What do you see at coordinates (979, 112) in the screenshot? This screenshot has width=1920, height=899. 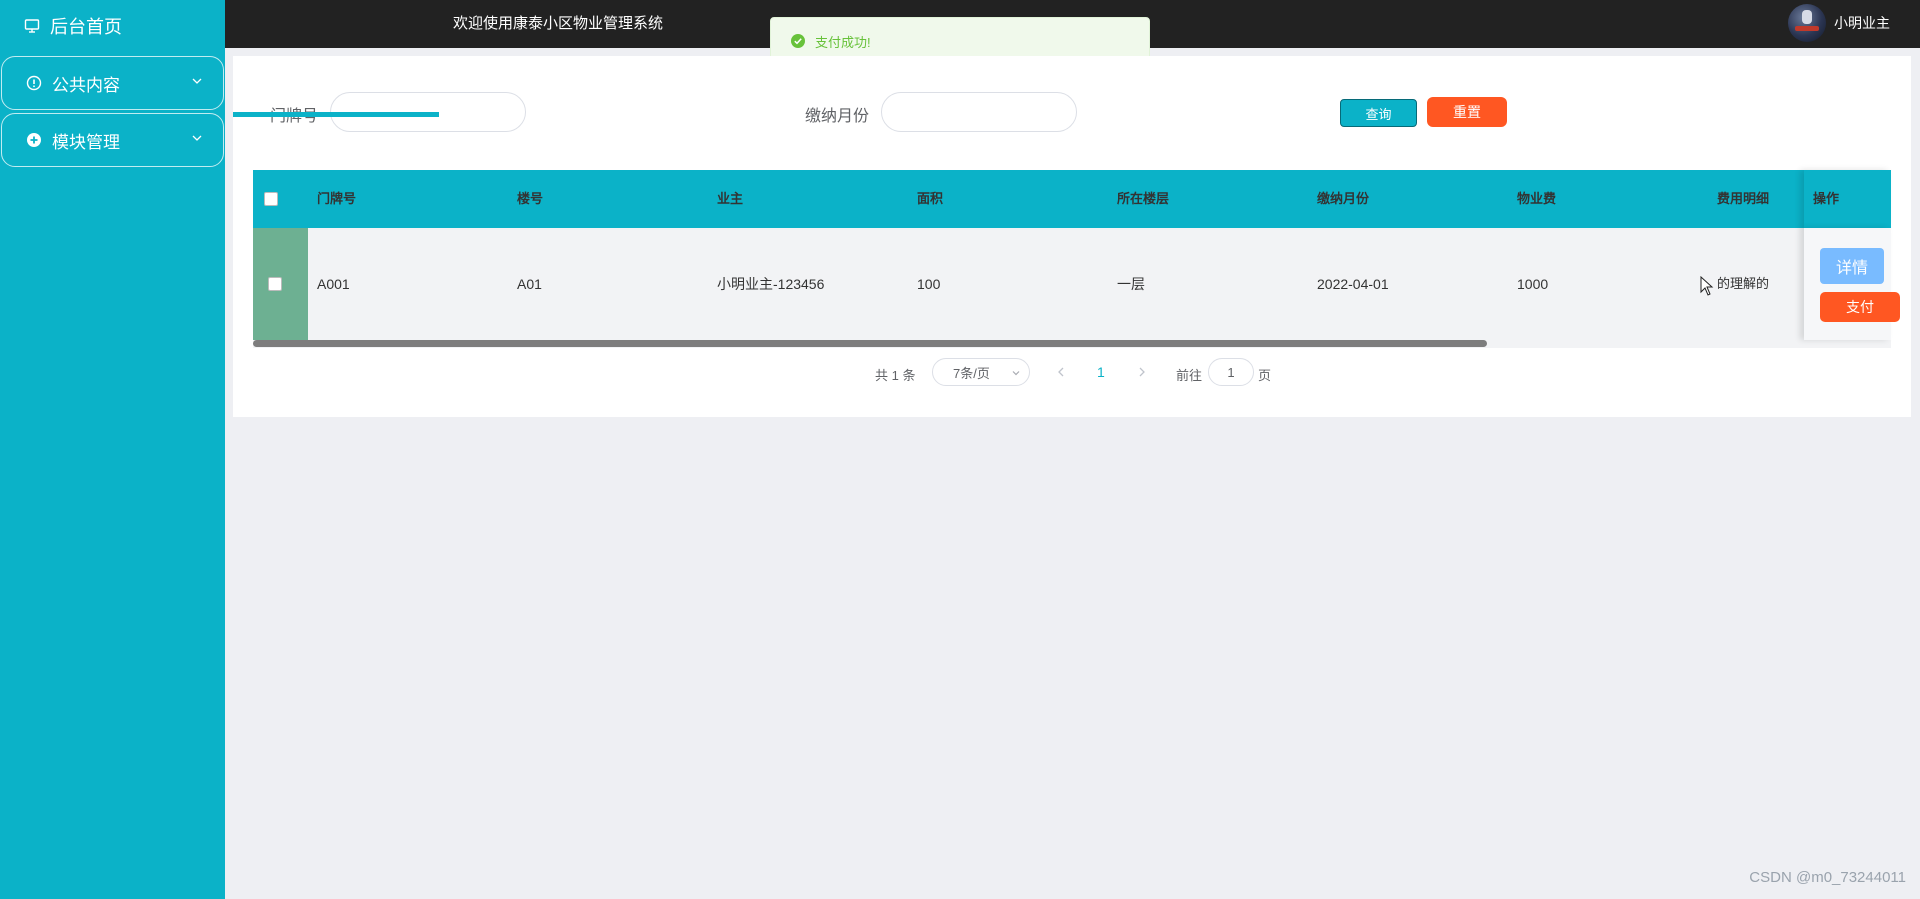 I see `payment-month-input` at bounding box center [979, 112].